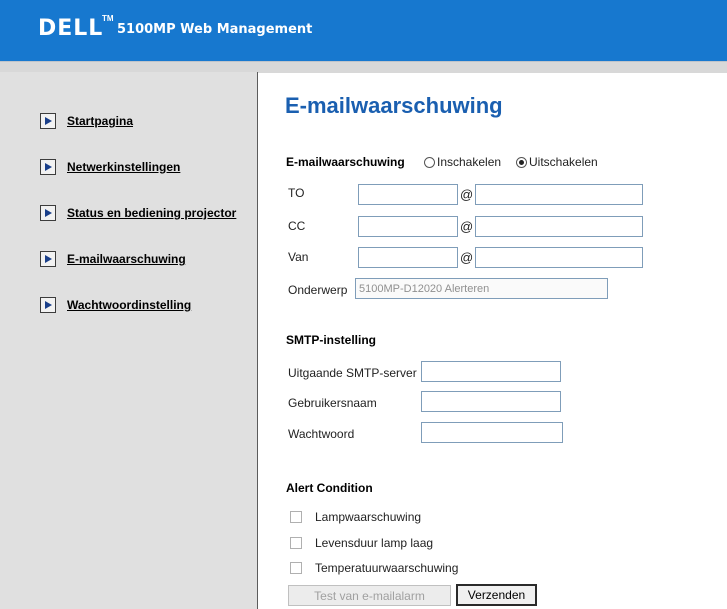 This screenshot has width=727, height=609. I want to click on username-label: Gebruikersnaam, so click(332, 403).